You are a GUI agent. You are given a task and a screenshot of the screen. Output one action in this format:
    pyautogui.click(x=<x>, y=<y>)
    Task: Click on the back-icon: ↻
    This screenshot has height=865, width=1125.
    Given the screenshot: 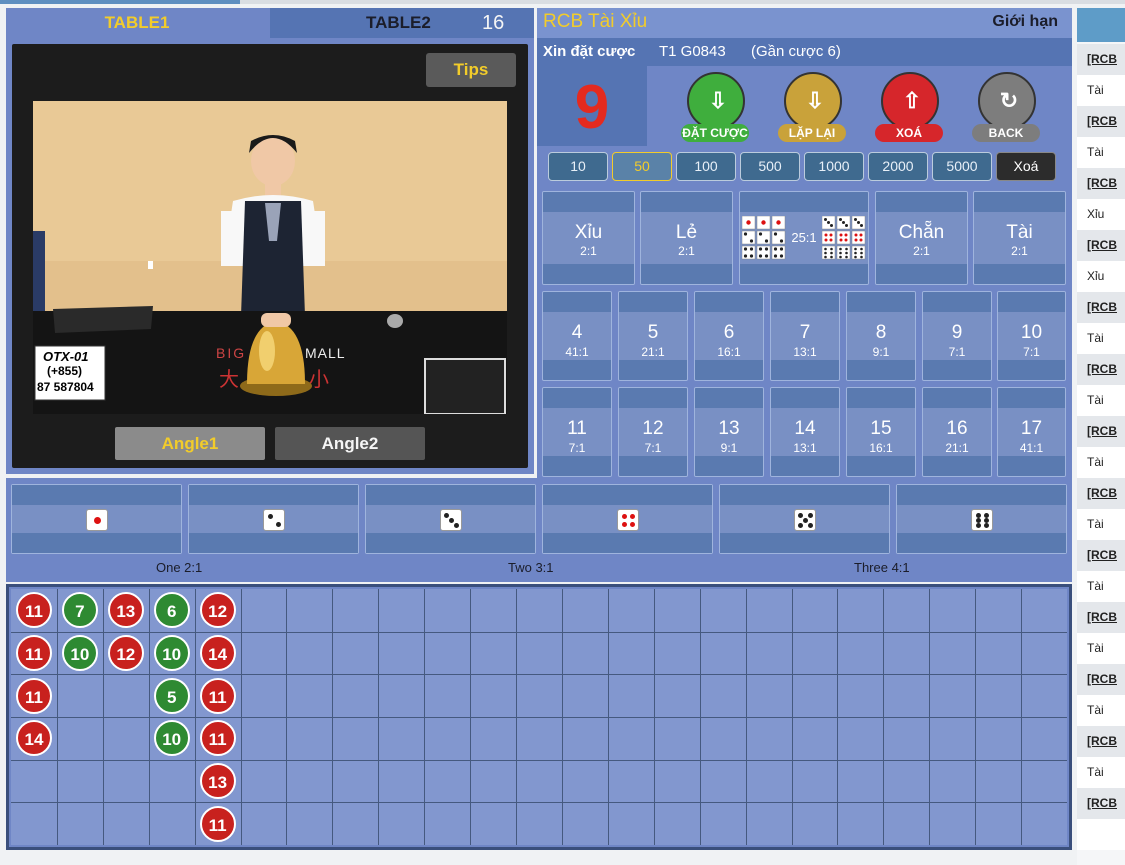 What is the action you would take?
    pyautogui.click(x=1007, y=101)
    